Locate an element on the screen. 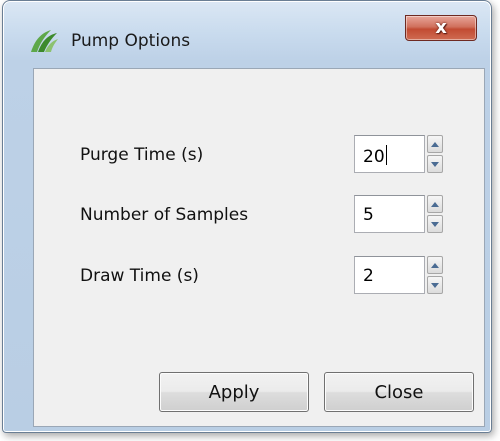  number-of-samples-decrement-button is located at coordinates (435, 224).